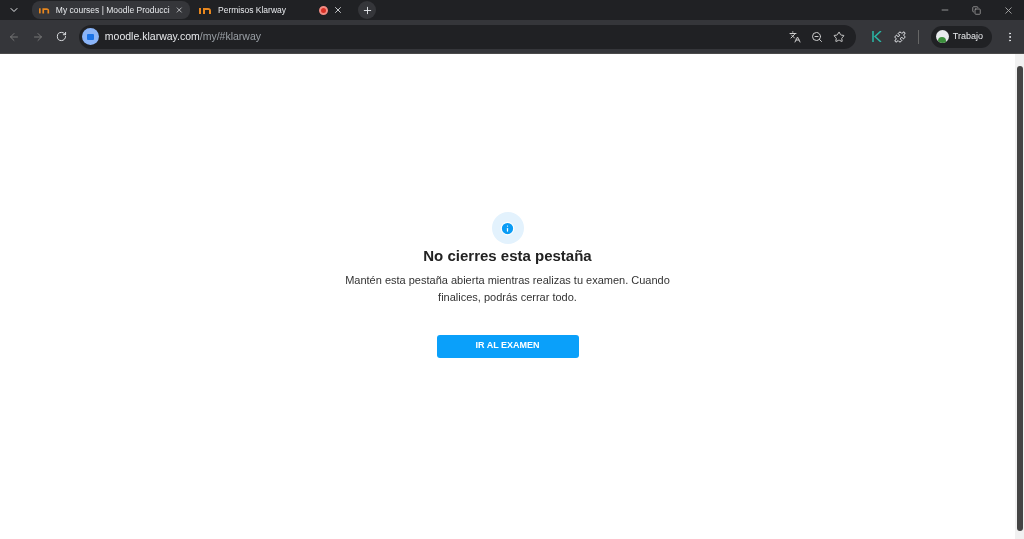 The height and width of the screenshot is (539, 1024). I want to click on url-host: moodle.klarway.com, so click(152, 35).